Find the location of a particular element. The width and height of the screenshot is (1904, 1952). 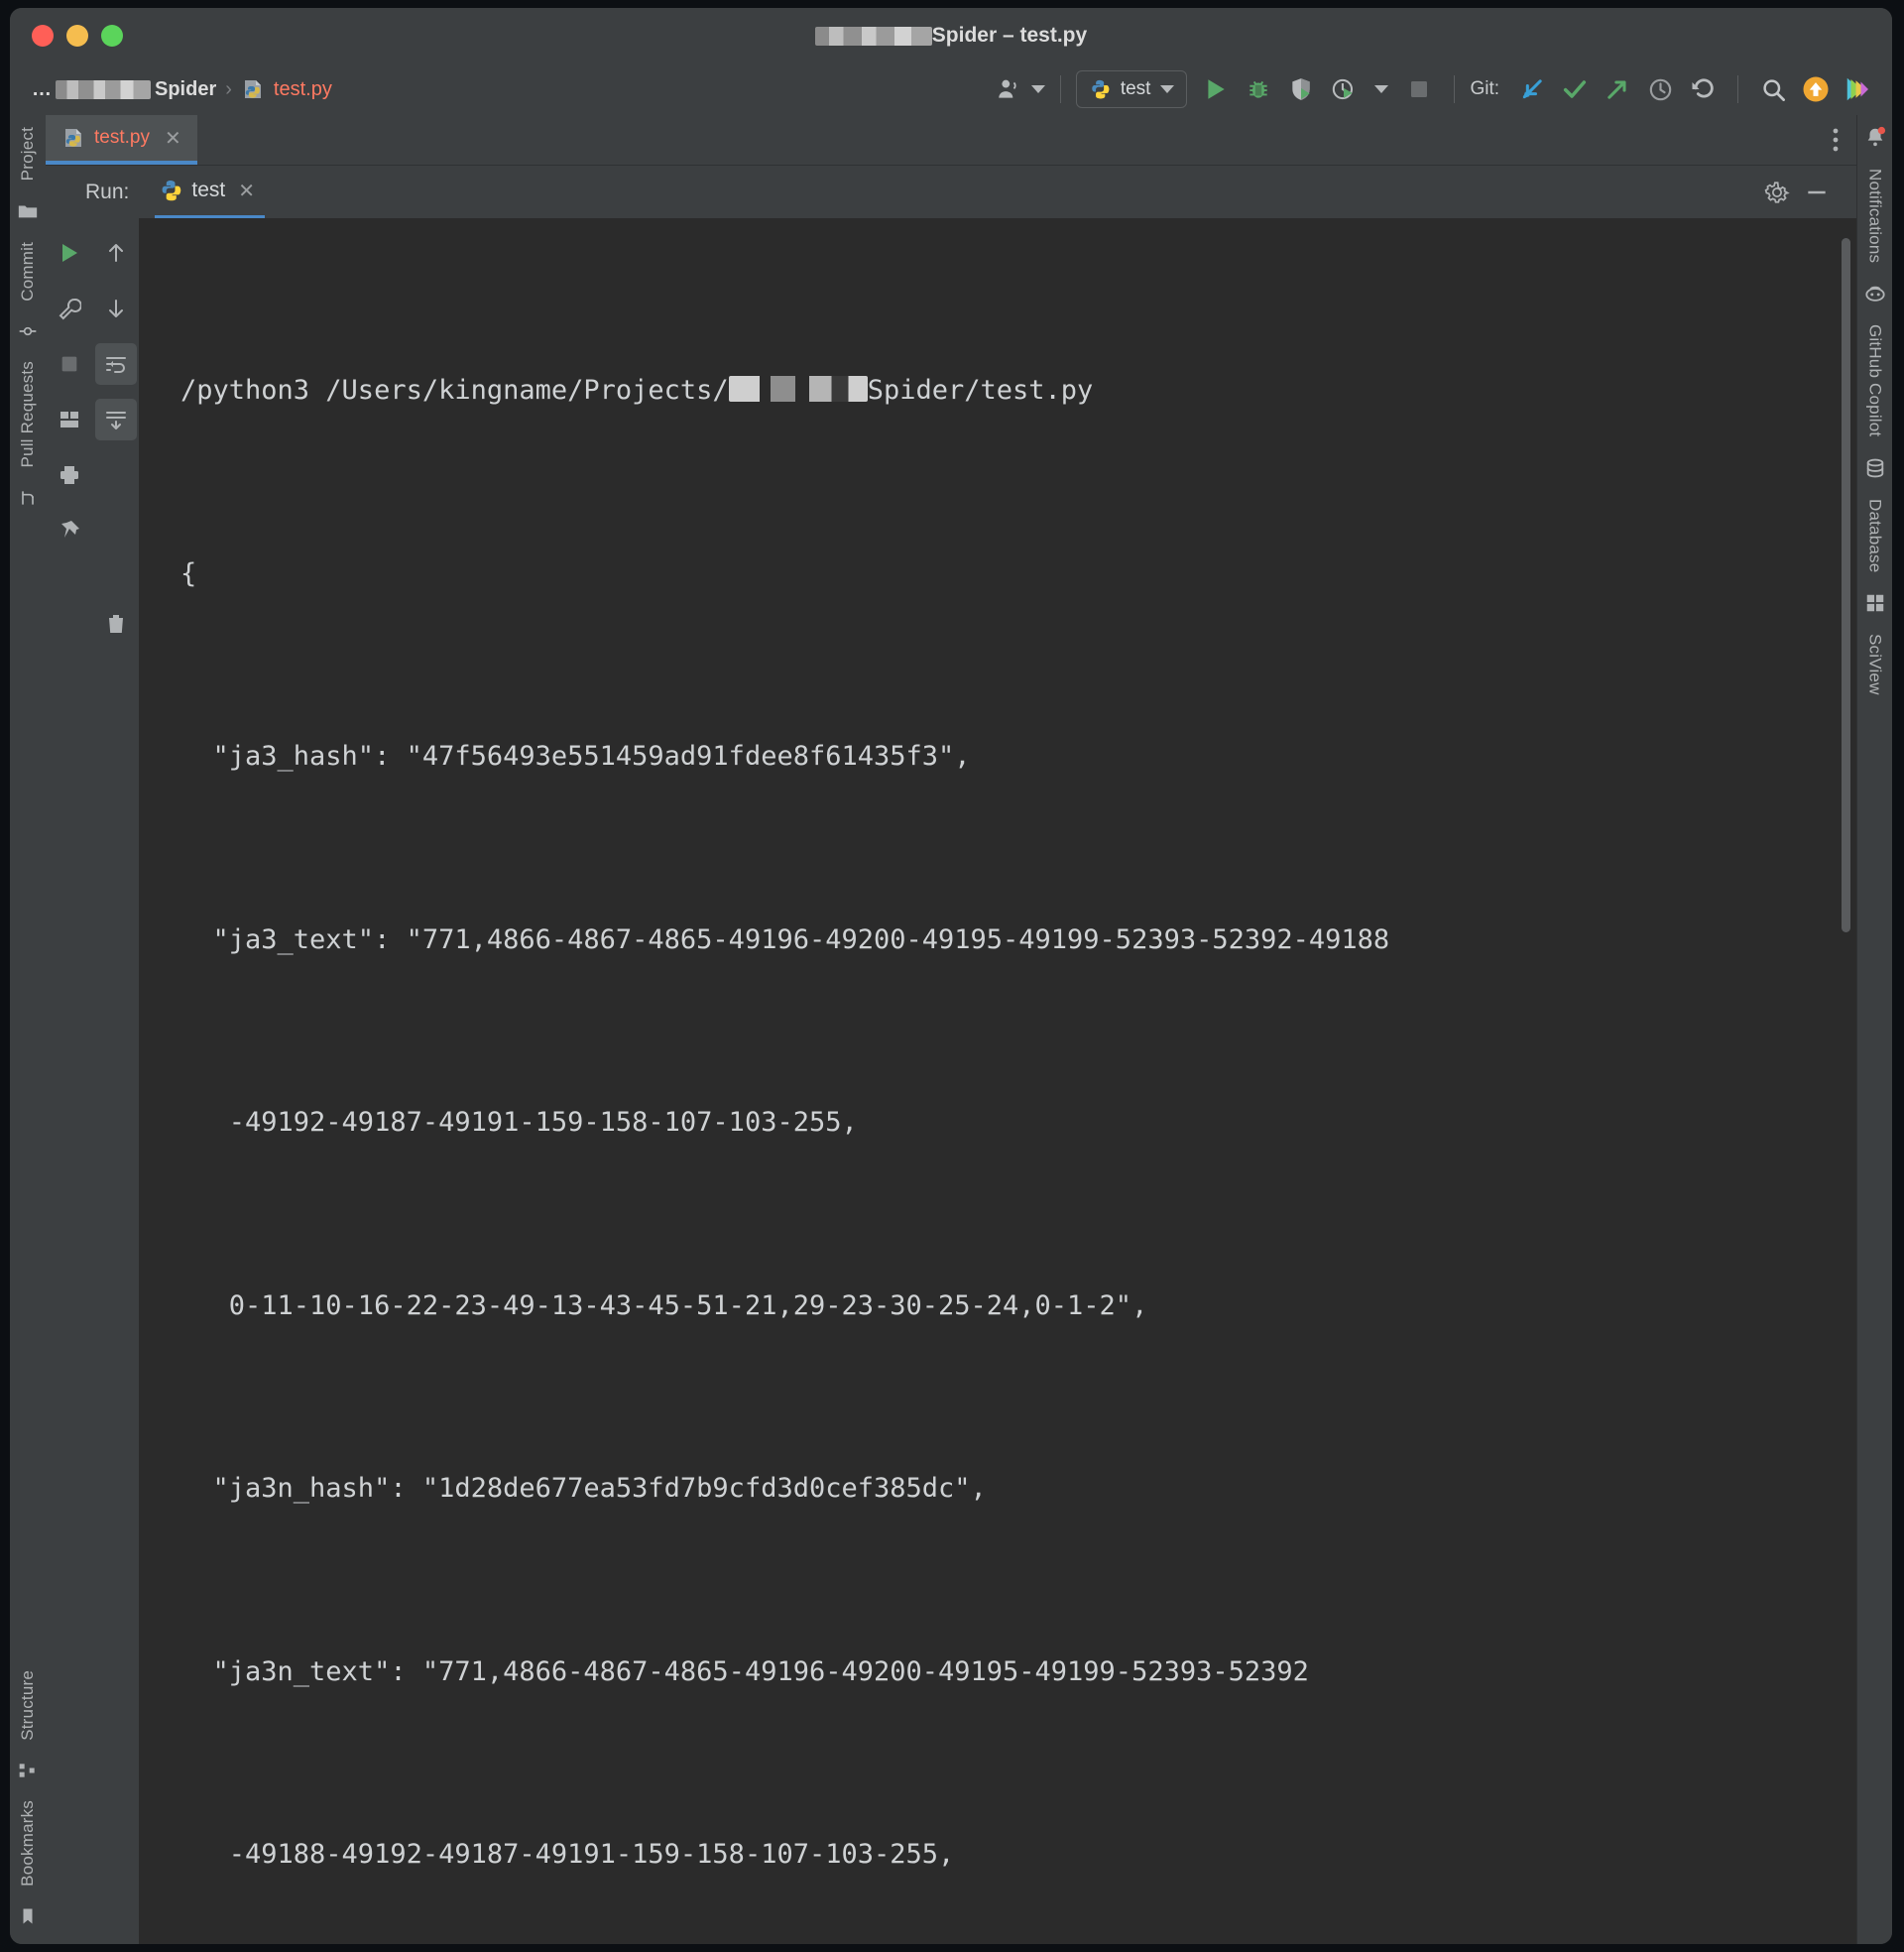

git-commit-icon is located at coordinates (1575, 89).